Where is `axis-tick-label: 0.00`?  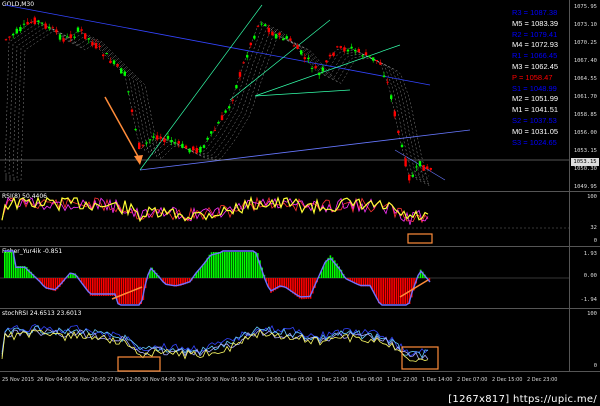 axis-tick-label: 0.00 is located at coordinates (590, 276).